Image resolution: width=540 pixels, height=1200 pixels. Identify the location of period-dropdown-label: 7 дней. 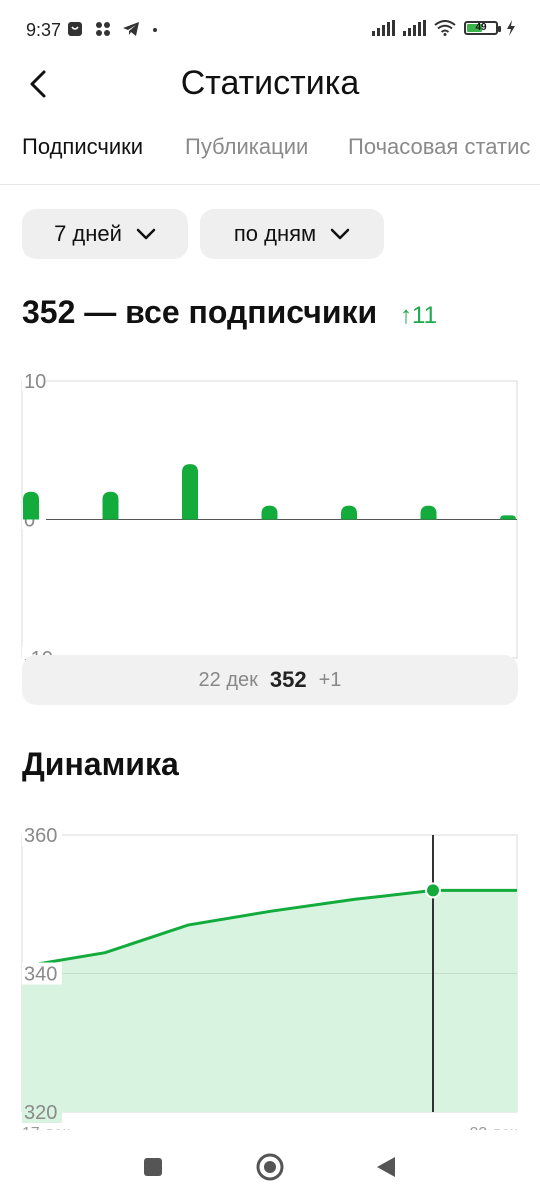
(88, 233).